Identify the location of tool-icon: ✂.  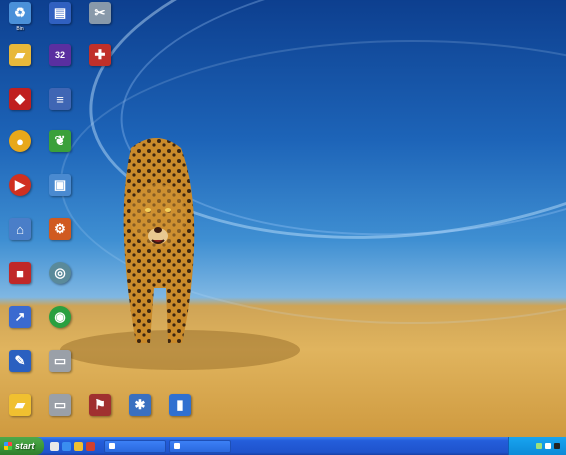
(100, 13).